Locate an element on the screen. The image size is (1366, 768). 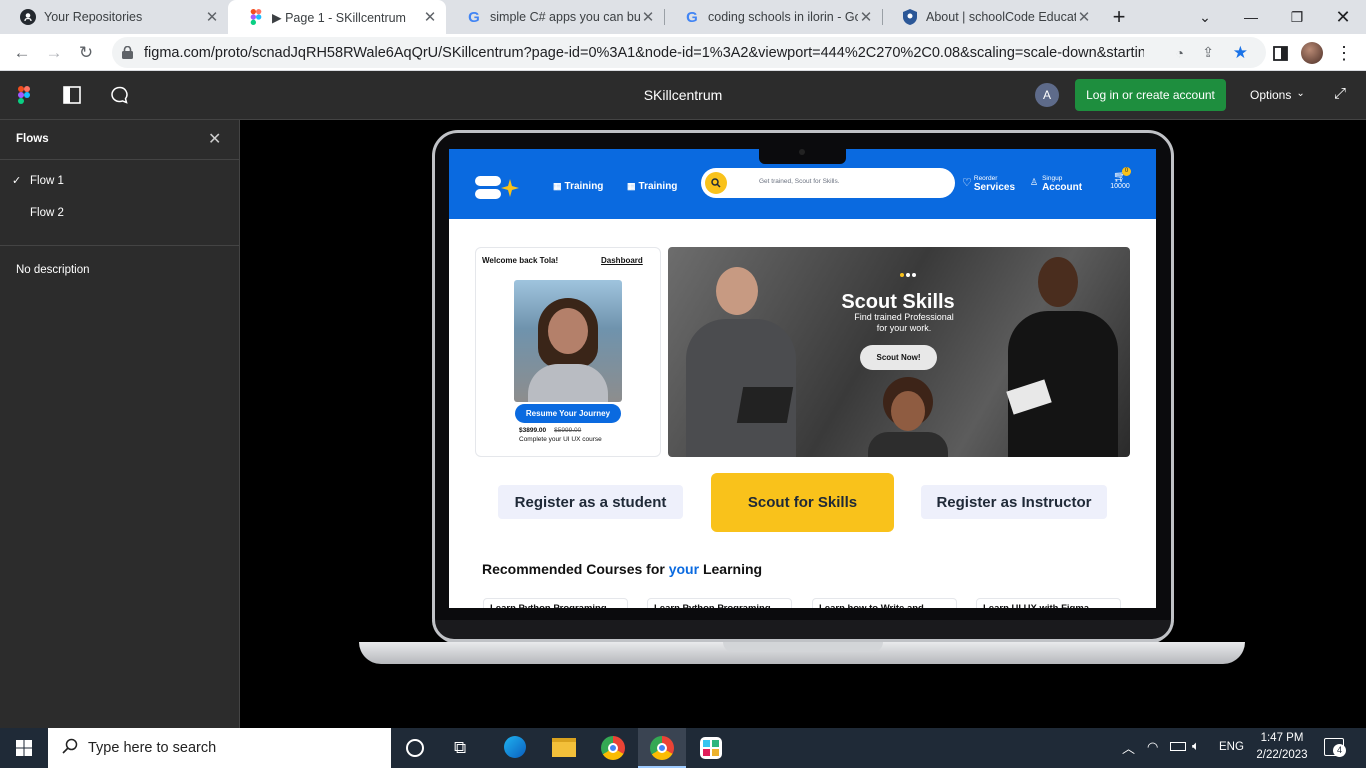
comment-icon is located at coordinates (119, 97).